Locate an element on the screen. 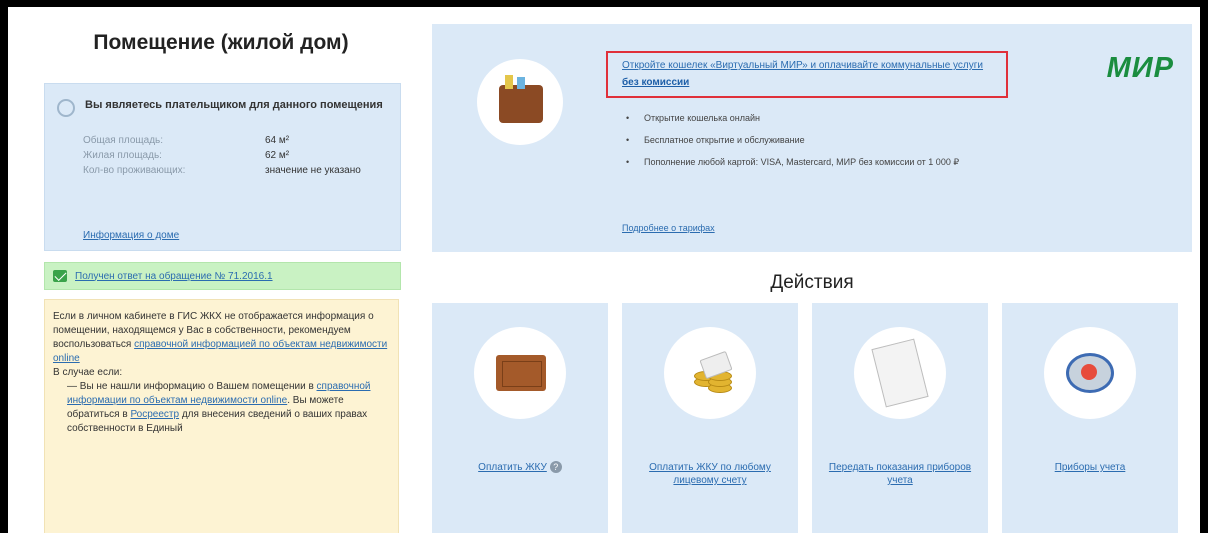  action-label: Оплатить ЖКУ по любому лицевому счету is located at coordinates (710, 474).